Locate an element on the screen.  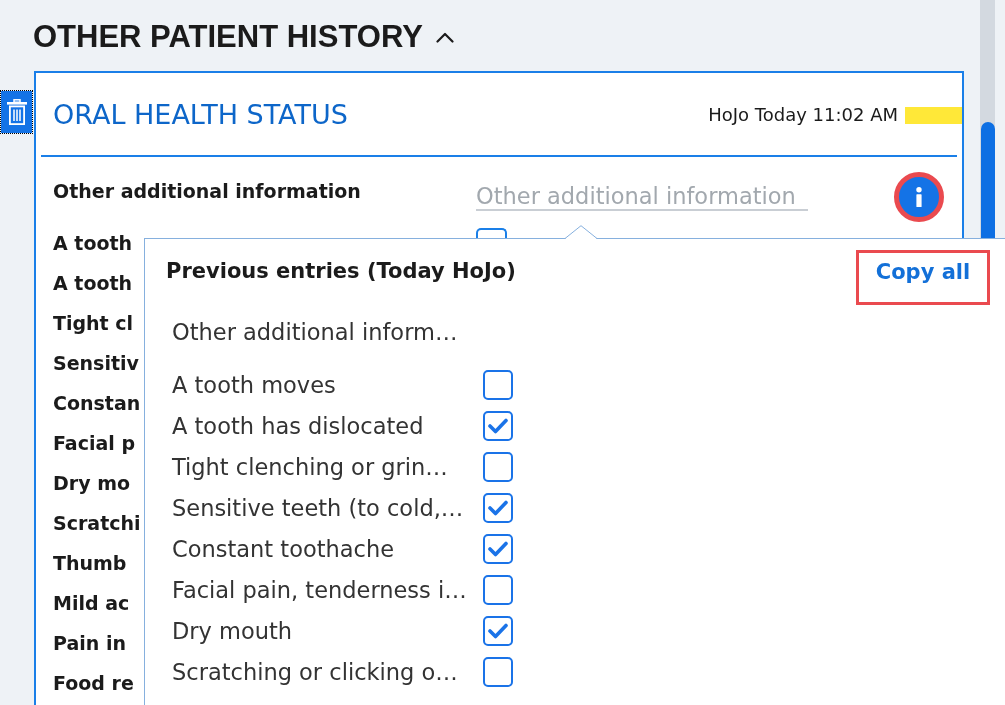
trash-icon is located at coordinates (16, 112).